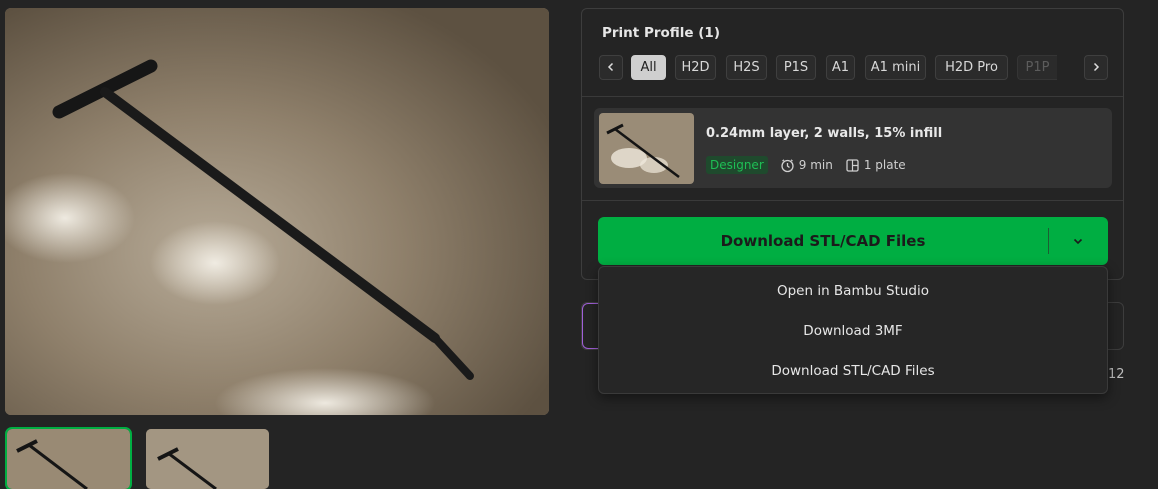 The width and height of the screenshot is (1158, 489). Describe the element at coordinates (648, 67) in the screenshot. I see `tab-all: All` at that location.